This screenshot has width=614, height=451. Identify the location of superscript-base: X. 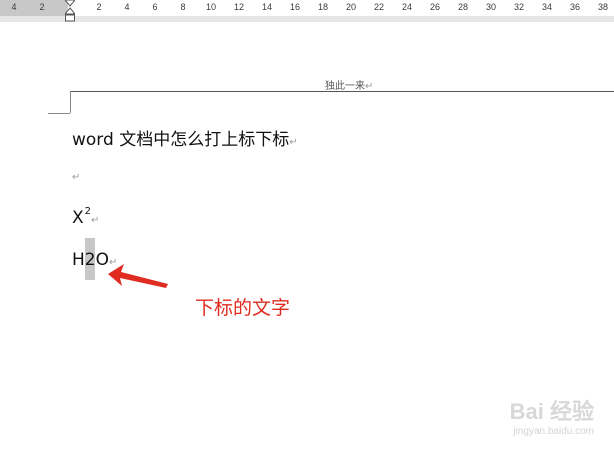
(78, 218).